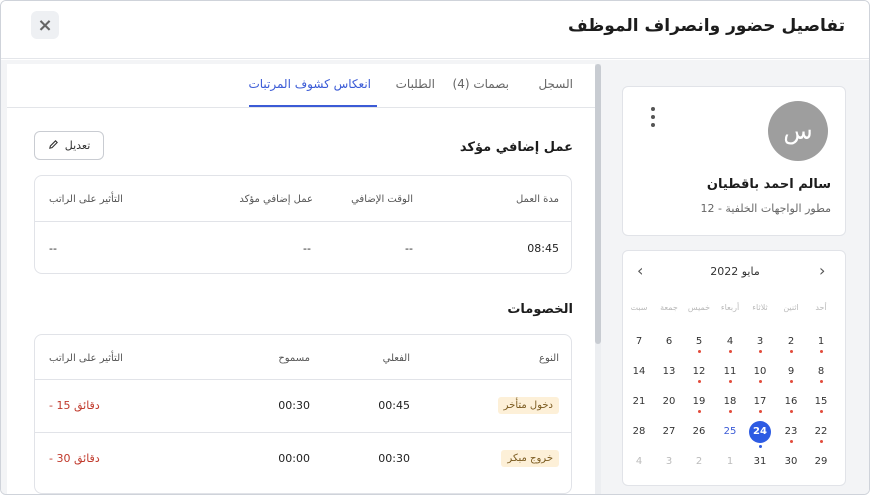 This screenshot has width=870, height=495. I want to click on main-scrollbar, so click(598, 279).